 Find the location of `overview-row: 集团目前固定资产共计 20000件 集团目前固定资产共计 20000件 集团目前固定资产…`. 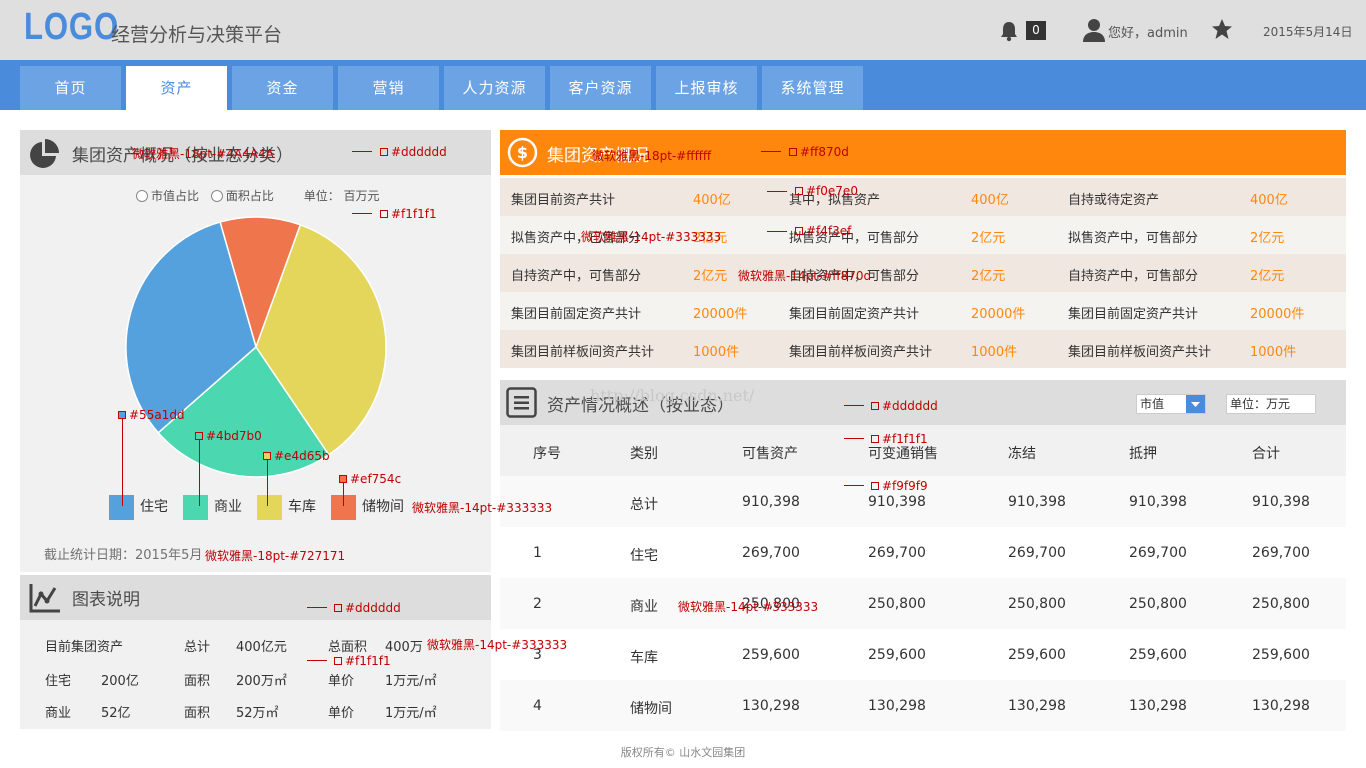

overview-row: 集团目前固定资产共计 20000件 集团目前固定资产共计 20000件 集团目前固定资产… is located at coordinates (923, 311).